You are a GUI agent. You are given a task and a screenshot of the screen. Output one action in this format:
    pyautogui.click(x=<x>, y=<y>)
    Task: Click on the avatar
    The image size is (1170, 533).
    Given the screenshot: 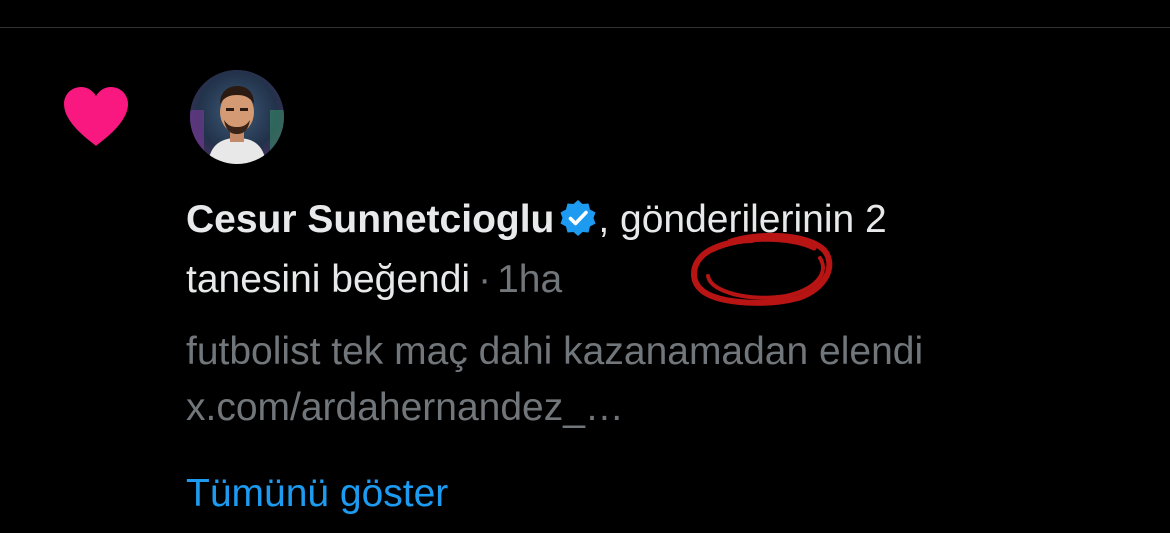 What is the action you would take?
    pyautogui.click(x=237, y=117)
    